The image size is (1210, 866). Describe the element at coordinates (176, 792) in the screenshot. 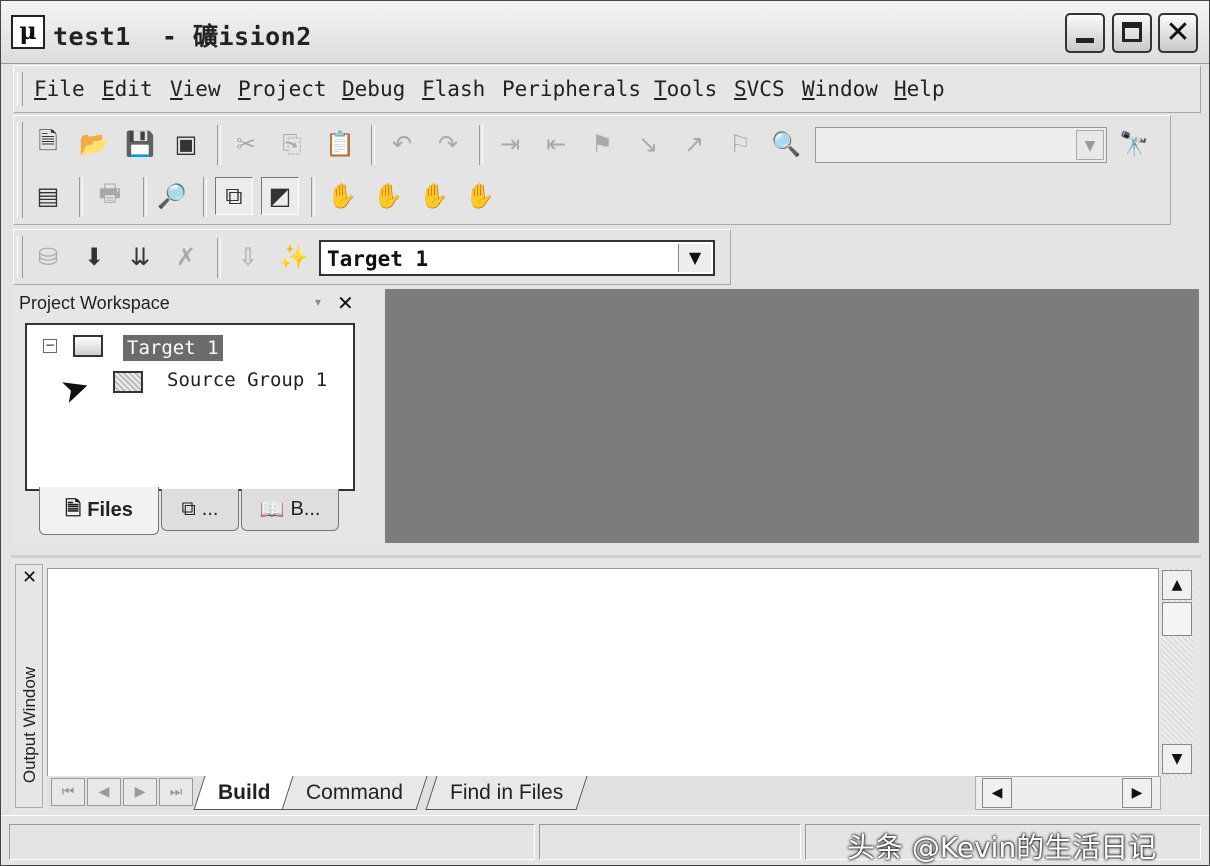

I see `last-tab-icon: ⏭` at that location.